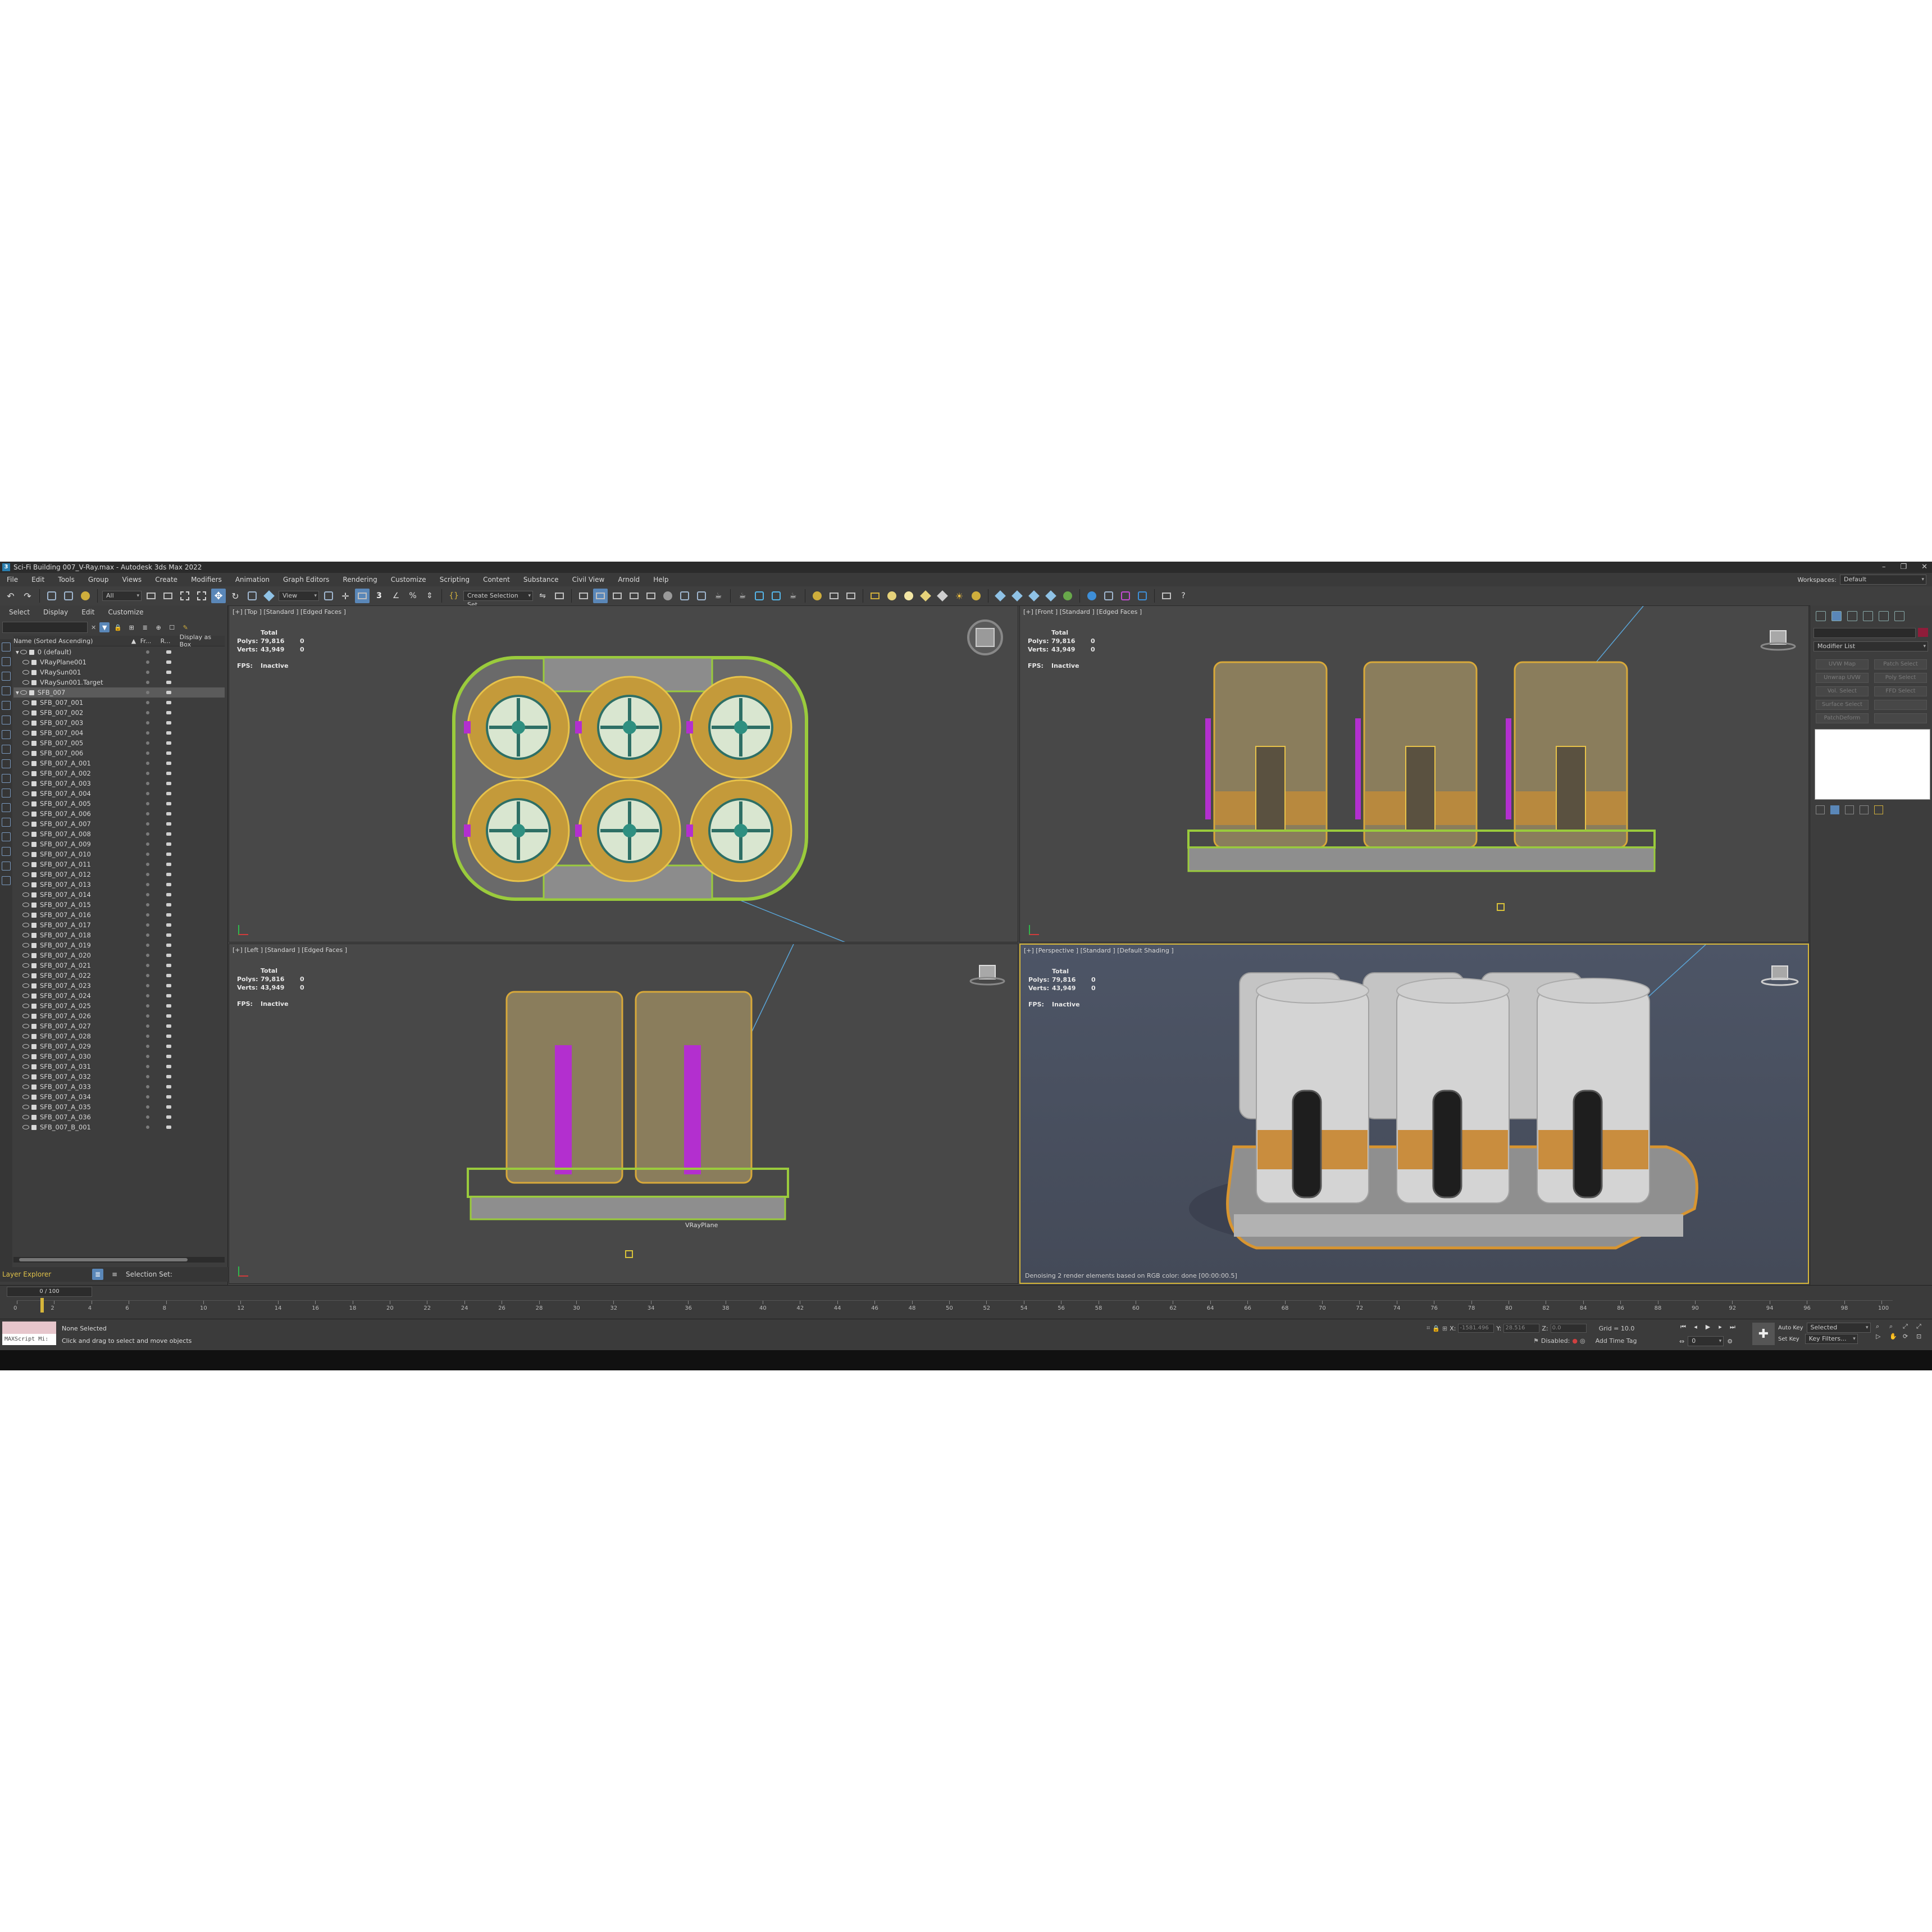 This screenshot has height=1932, width=1932. What do you see at coordinates (119, 844) in the screenshot?
I see `layer-tree-row: SFB_007_A_009` at bounding box center [119, 844].